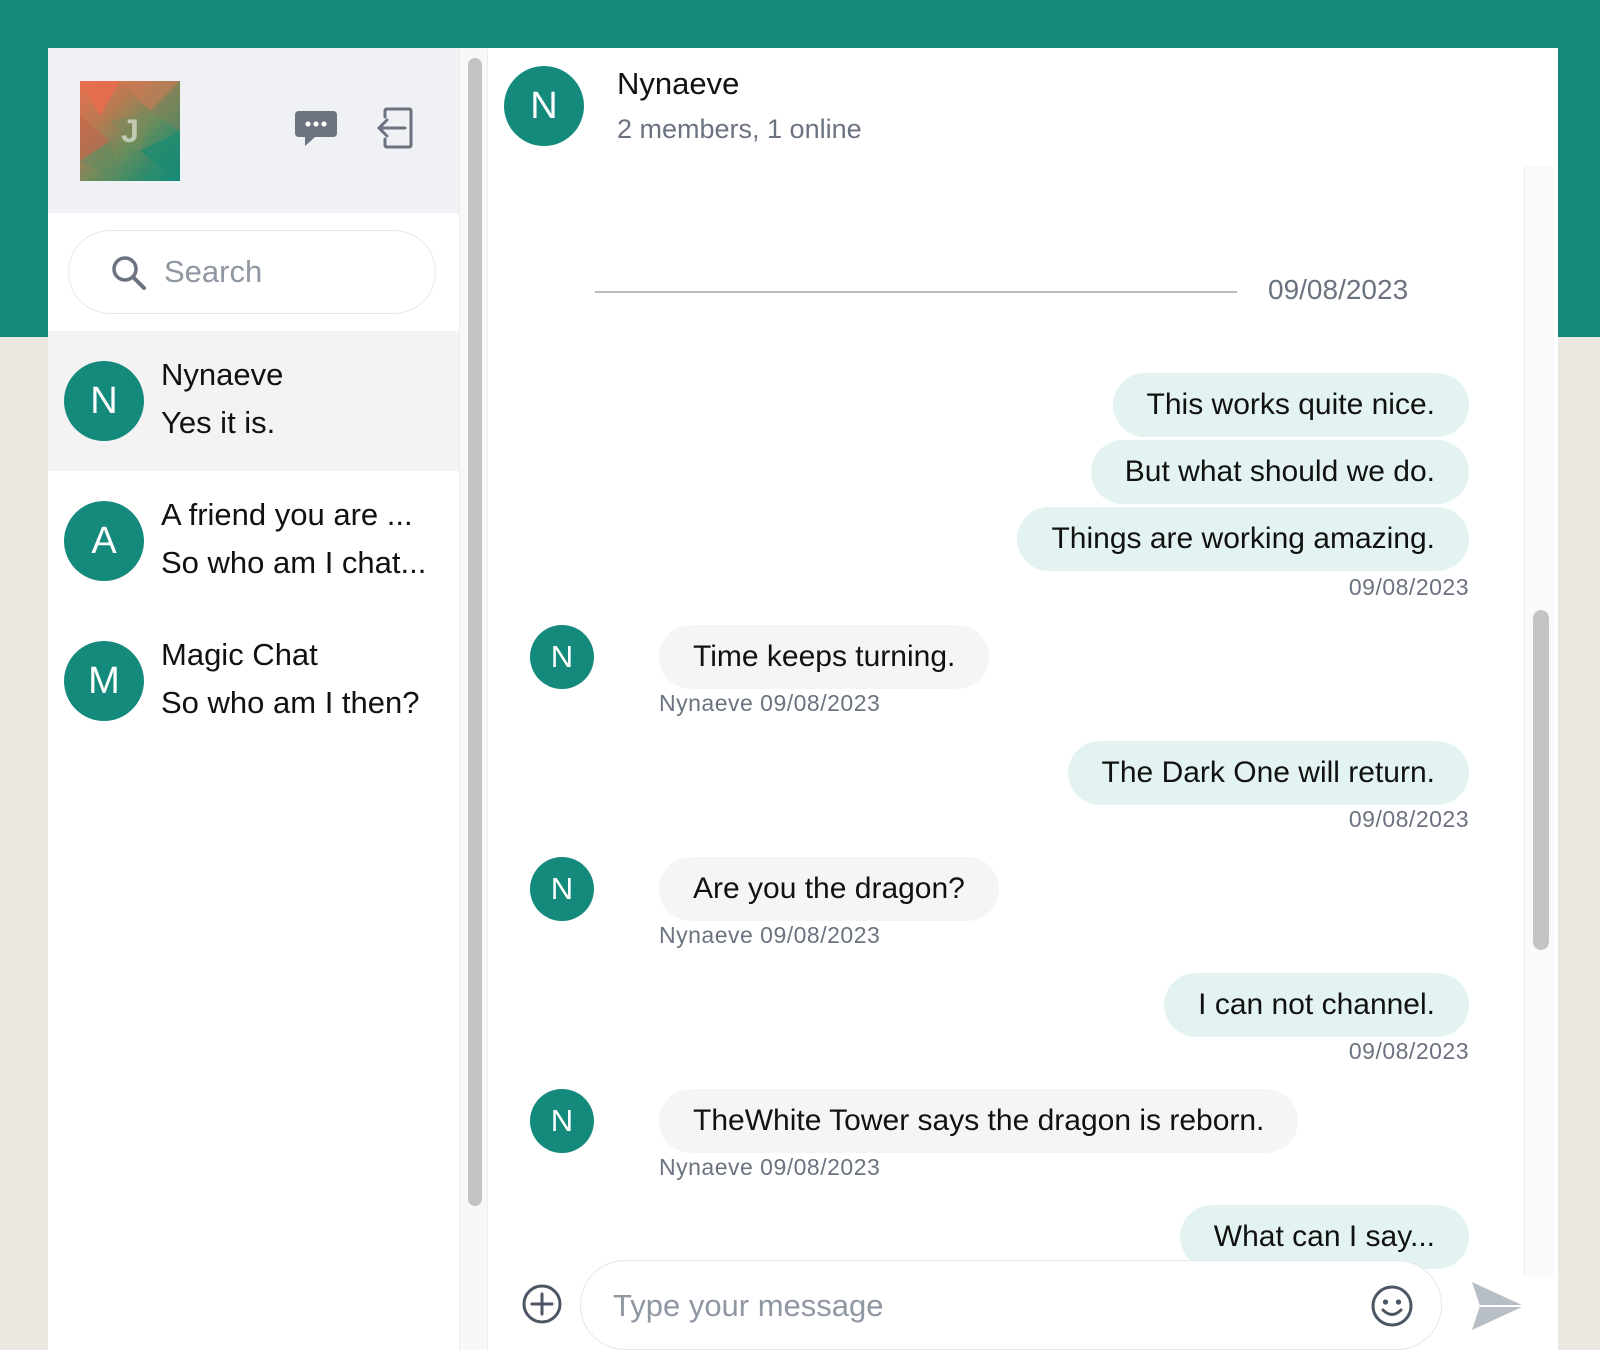  What do you see at coordinates (253, 401) in the screenshot?
I see `conversation-item-nynaeve: N Nynaeve Yes it is.` at bounding box center [253, 401].